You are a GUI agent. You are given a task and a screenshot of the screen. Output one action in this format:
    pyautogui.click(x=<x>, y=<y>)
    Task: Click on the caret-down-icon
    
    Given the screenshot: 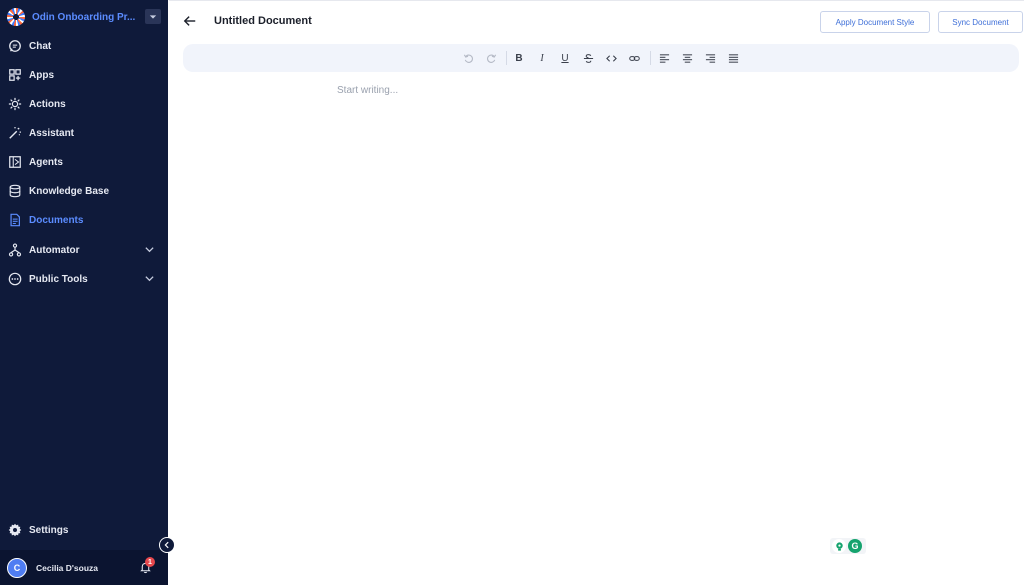 What is the action you would take?
    pyautogui.click(x=153, y=16)
    